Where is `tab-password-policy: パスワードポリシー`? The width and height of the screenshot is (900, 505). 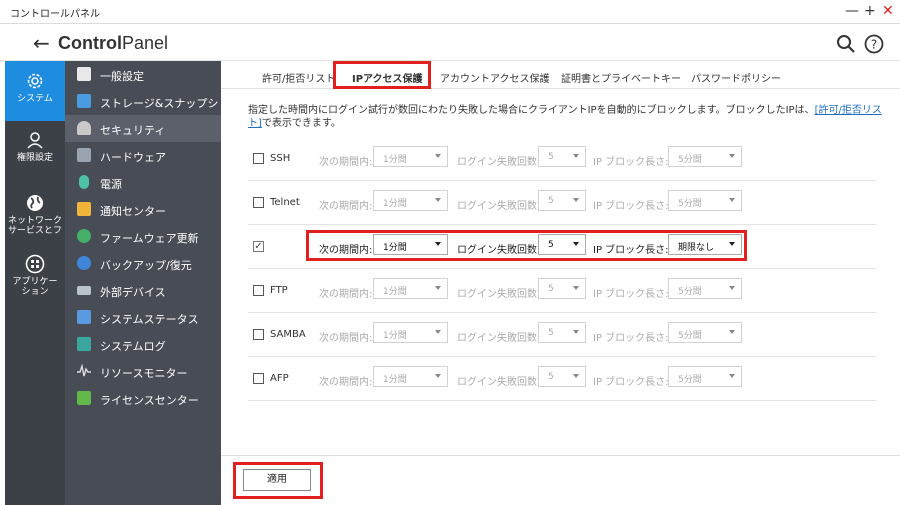 tab-password-policy: パスワードポリシー is located at coordinates (736, 77).